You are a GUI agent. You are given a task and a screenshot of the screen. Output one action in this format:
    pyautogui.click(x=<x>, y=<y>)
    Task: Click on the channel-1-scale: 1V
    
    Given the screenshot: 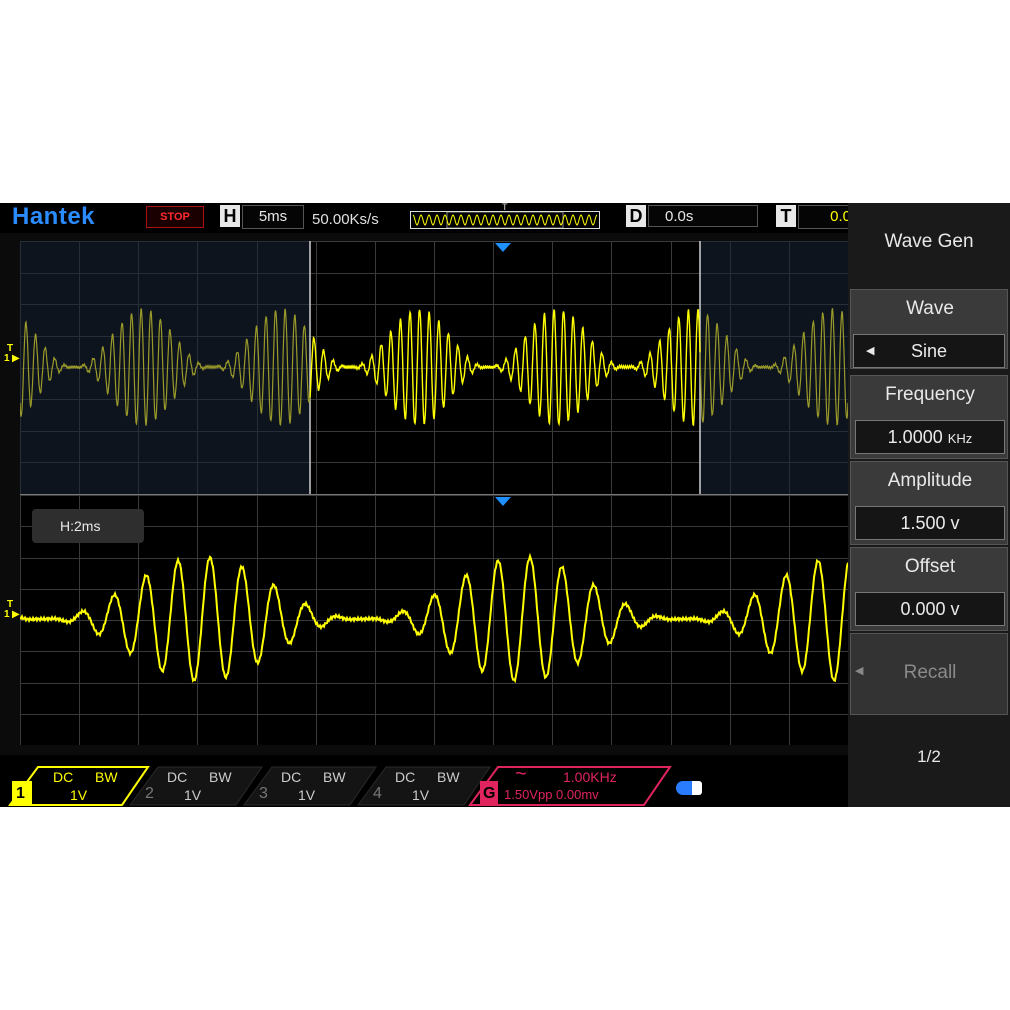 What is the action you would take?
    pyautogui.click(x=79, y=795)
    